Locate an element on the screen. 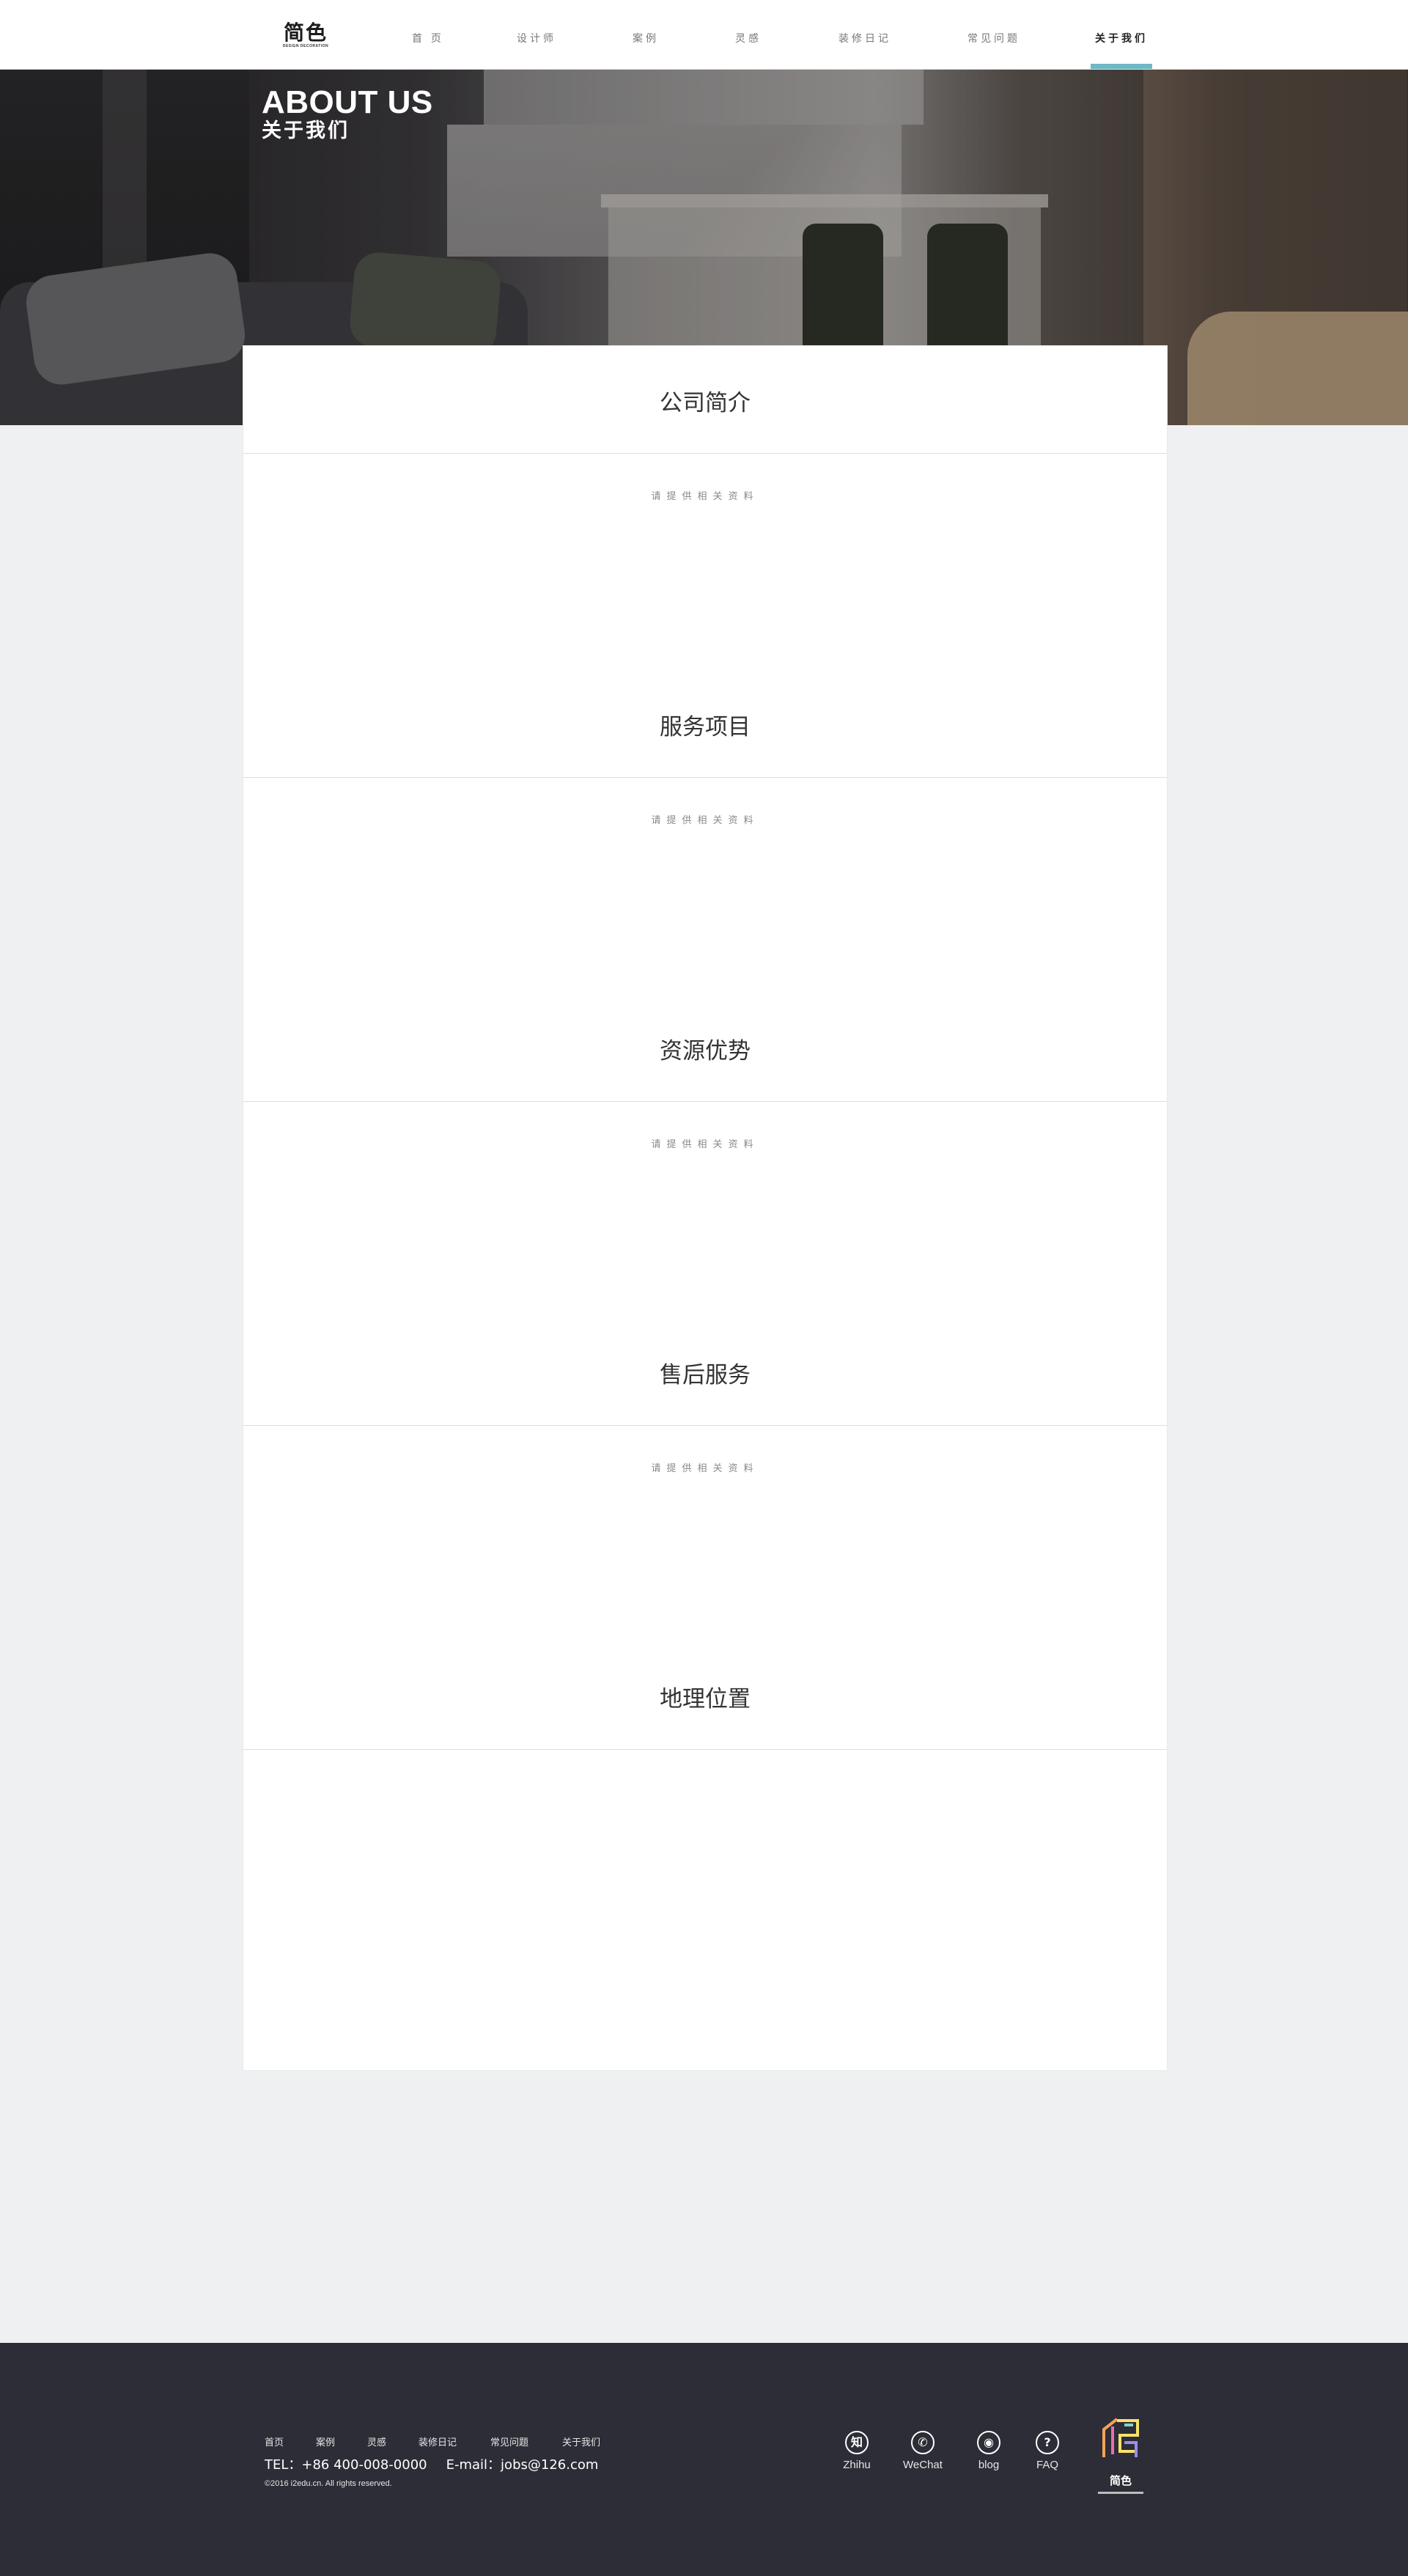 This screenshot has height=2576, width=1408. faq-icon: ? is located at coordinates (1047, 2442).